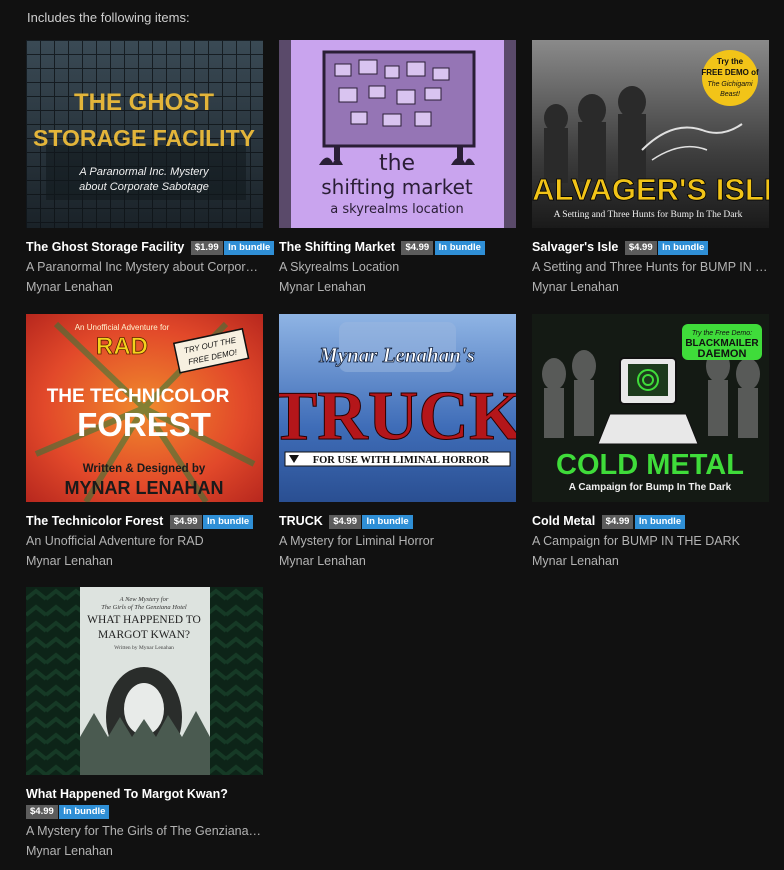  What do you see at coordinates (397, 416) in the screenshot?
I see `cover-title-line2: TRUCK` at bounding box center [397, 416].